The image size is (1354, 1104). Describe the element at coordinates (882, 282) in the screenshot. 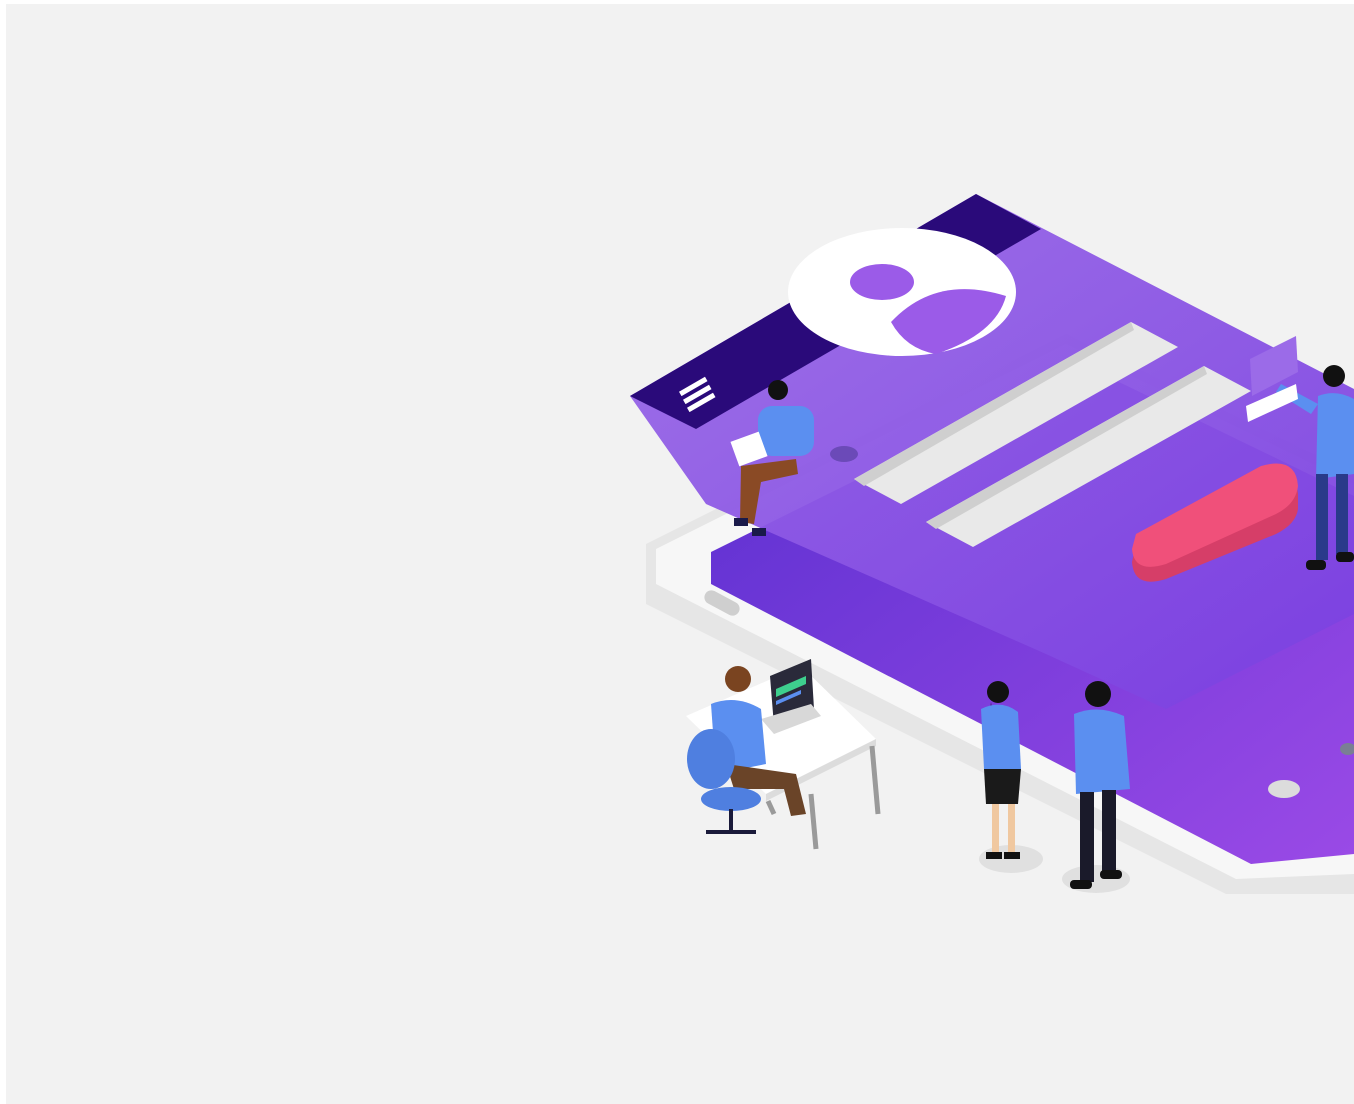

I see `avatar-head-icon` at that location.